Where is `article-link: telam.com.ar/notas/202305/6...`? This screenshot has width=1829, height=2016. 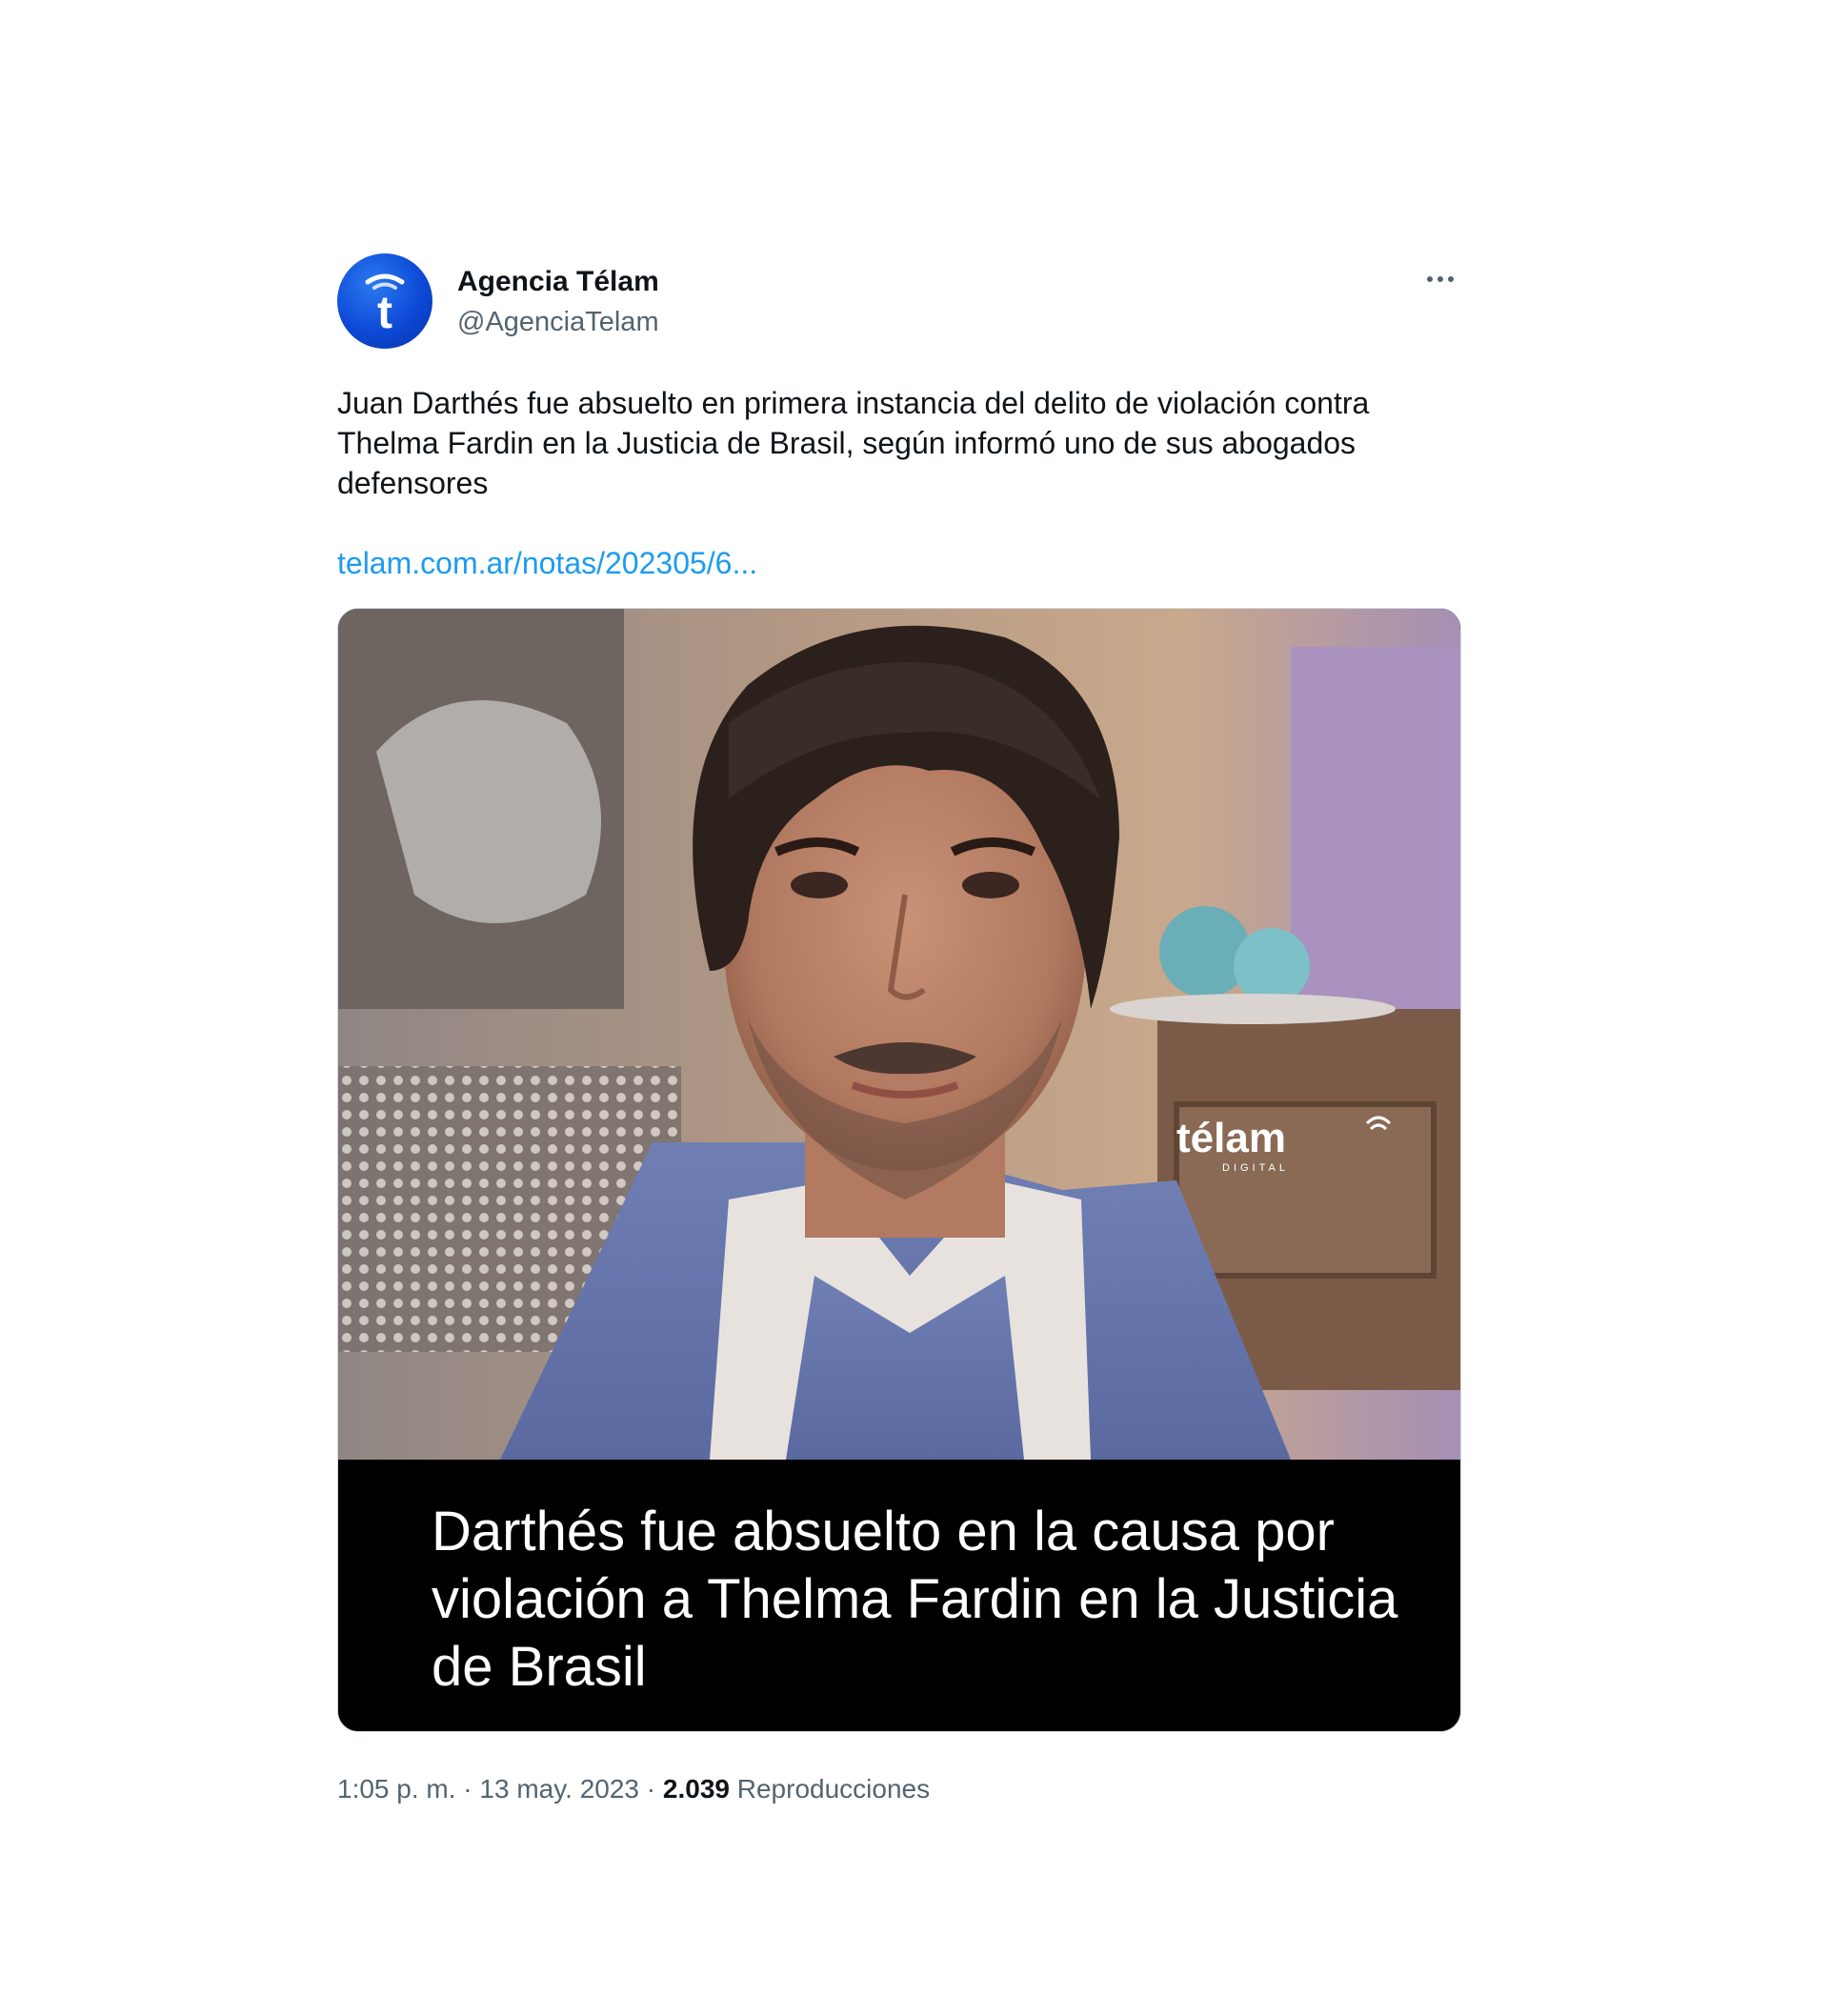
article-link: telam.com.ar/notas/202305/6... is located at coordinates (899, 563).